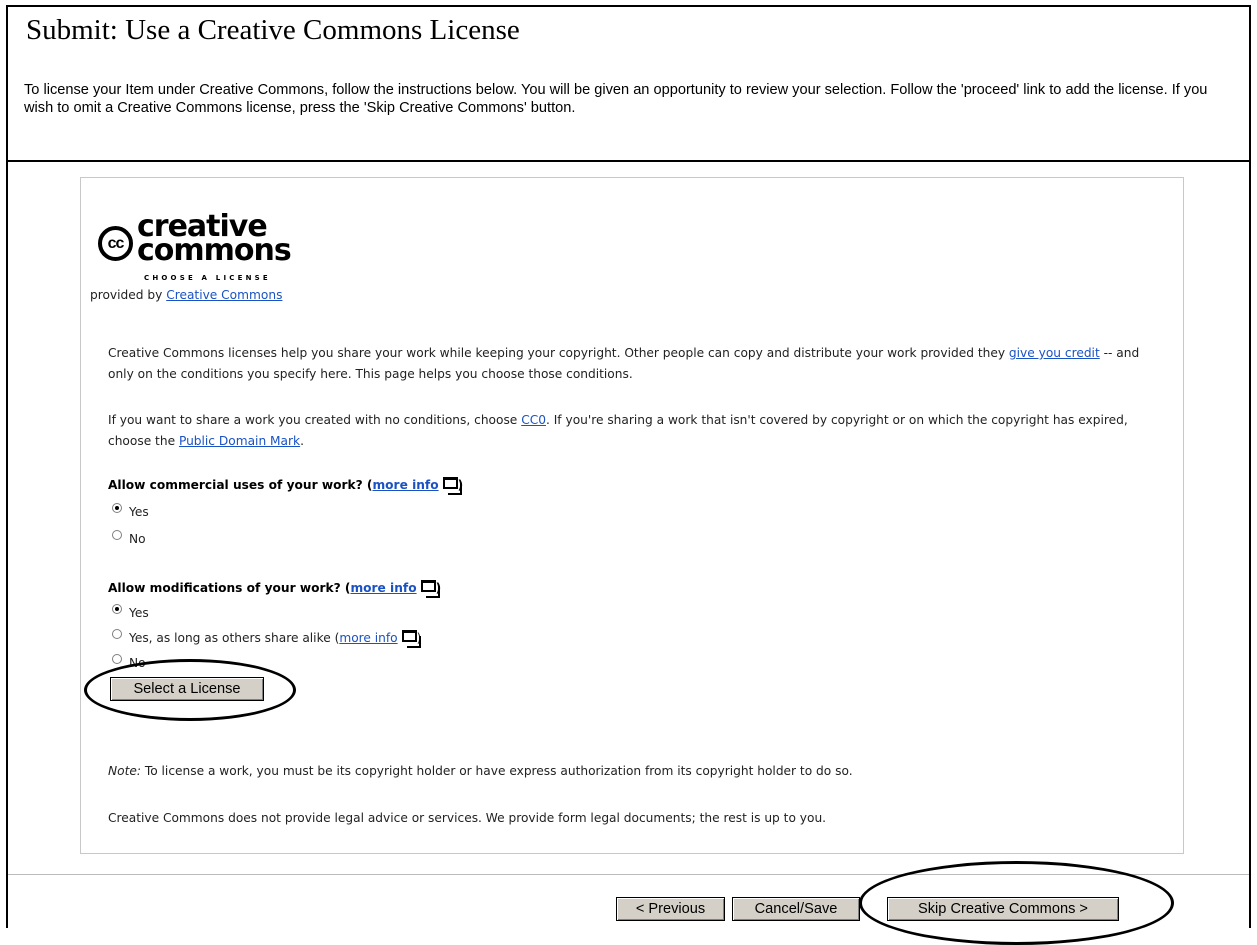 This screenshot has height=945, width=1257. What do you see at coordinates (383, 588) in the screenshot?
I see `modifications-more-info-link: more info` at bounding box center [383, 588].